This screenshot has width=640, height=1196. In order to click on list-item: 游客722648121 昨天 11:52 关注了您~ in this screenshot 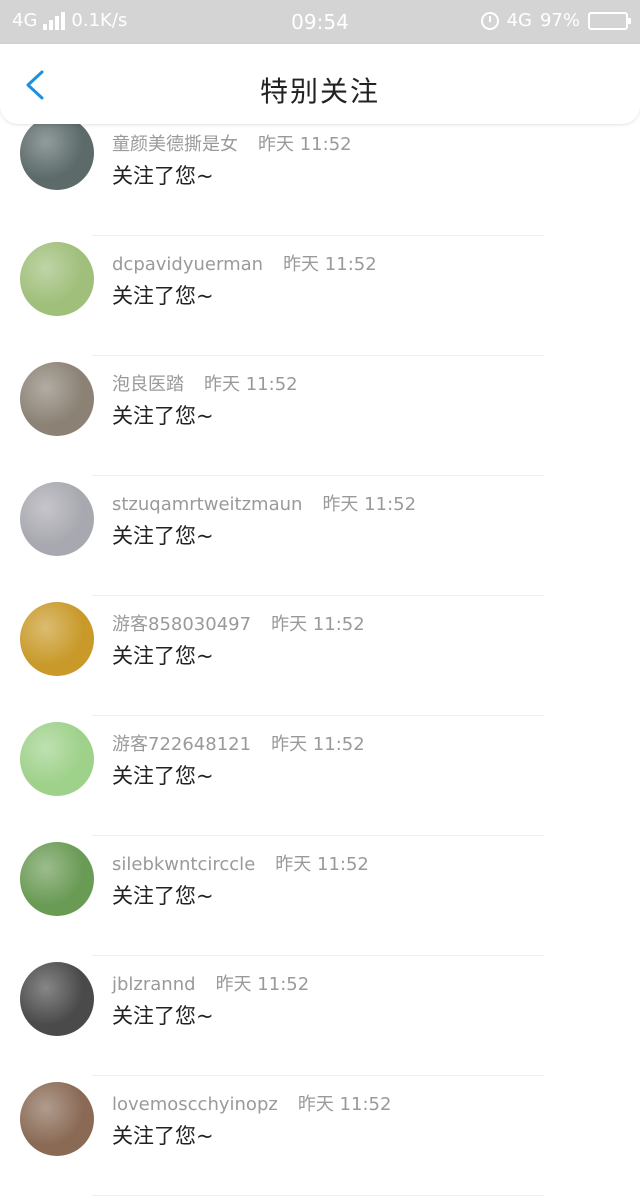, I will do `click(320, 776)`.